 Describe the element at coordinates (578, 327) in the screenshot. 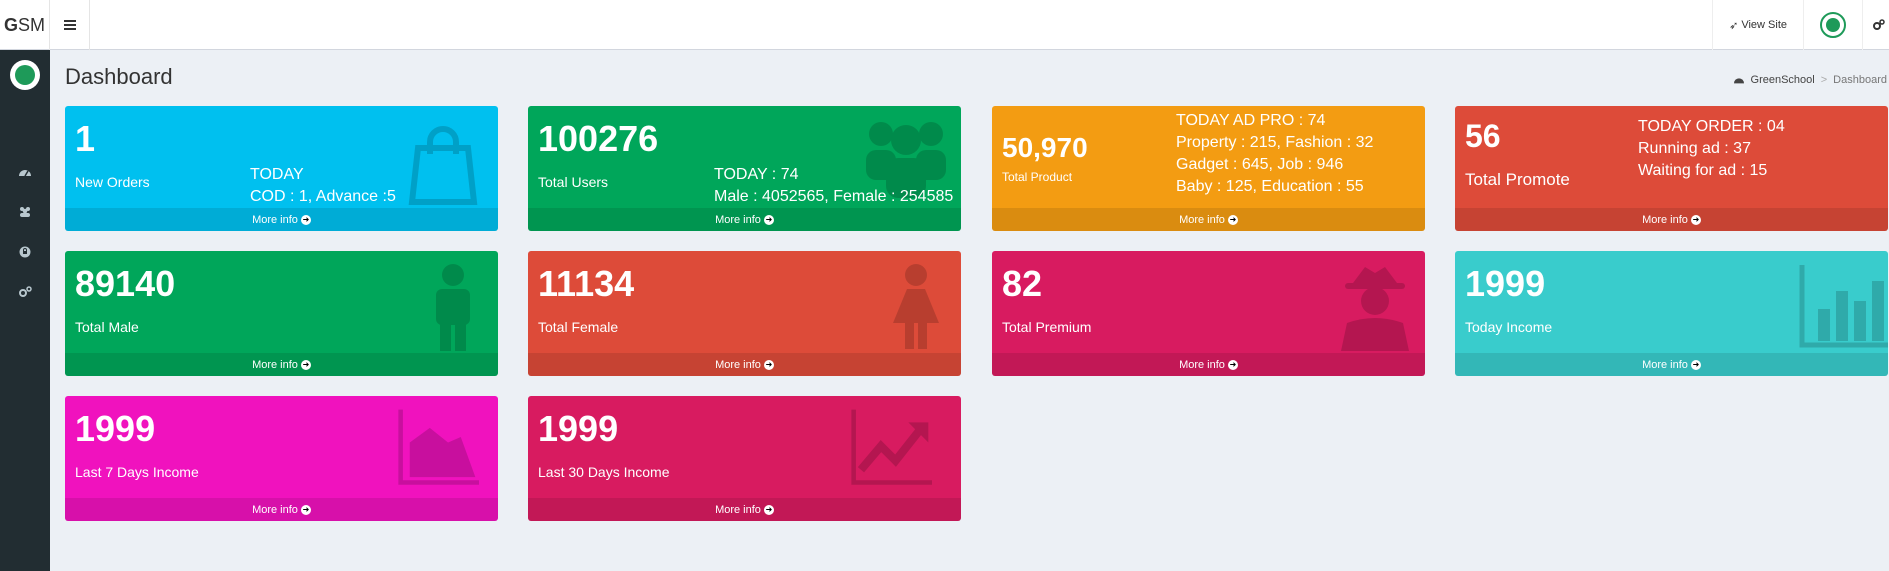

I see `stat-label: Total Female` at that location.